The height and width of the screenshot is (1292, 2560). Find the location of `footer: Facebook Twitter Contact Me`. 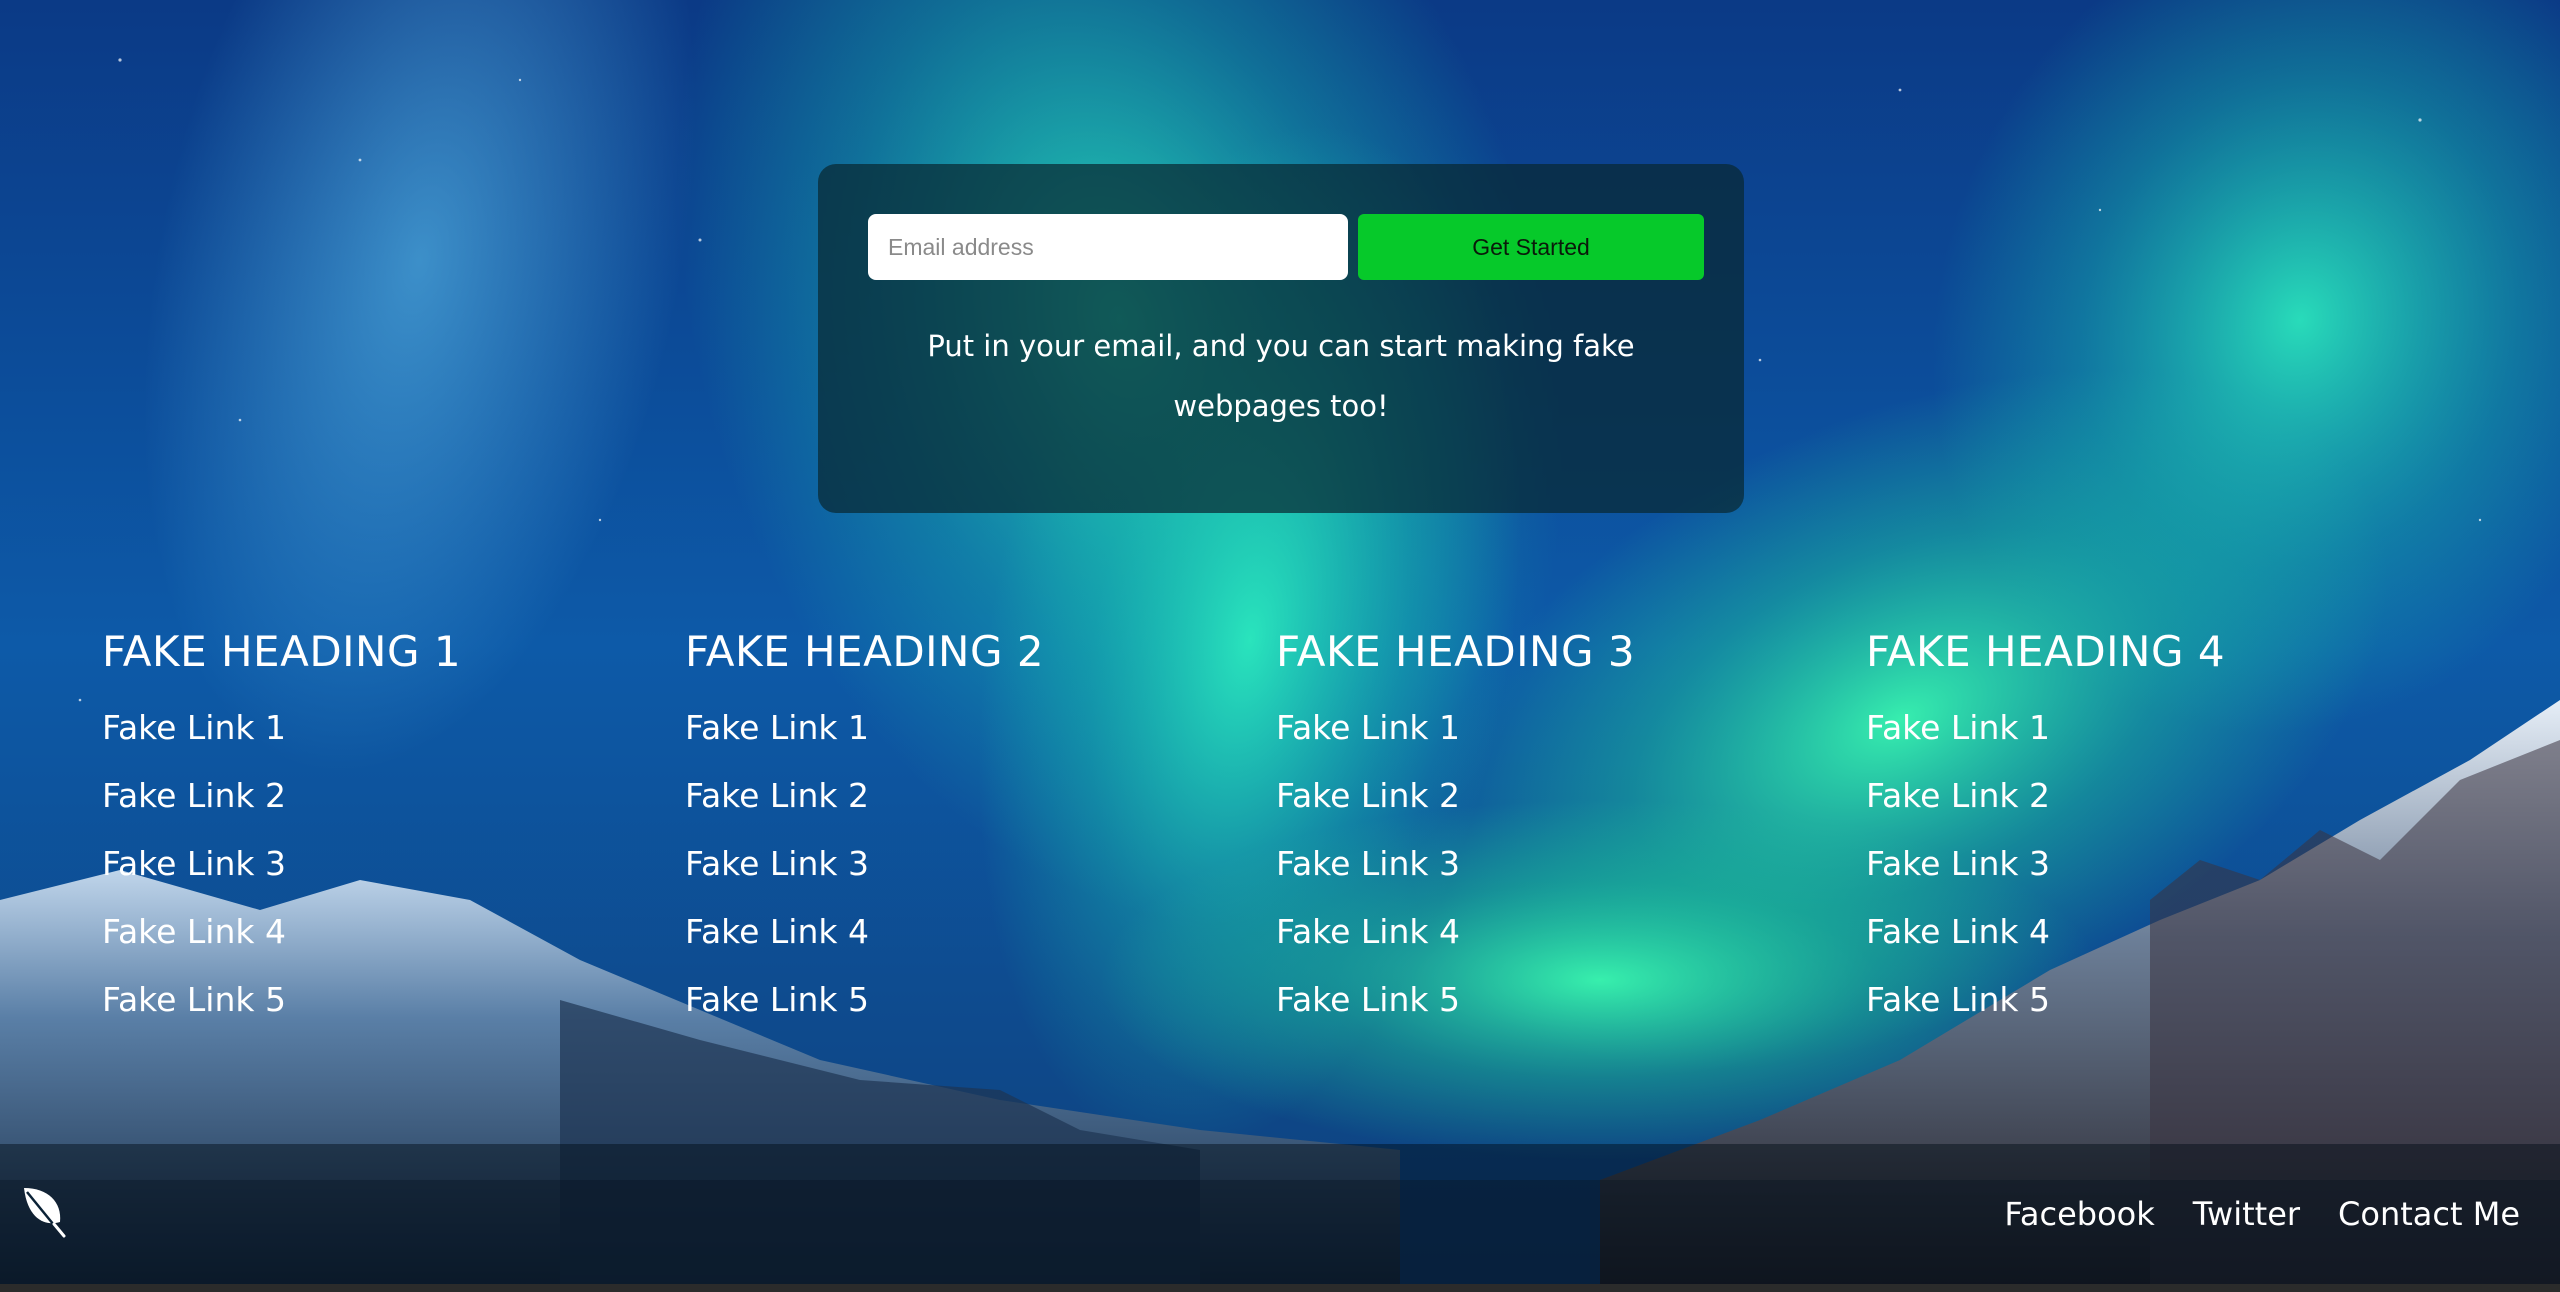

footer: Facebook Twitter Contact Me is located at coordinates (1280, 1214).